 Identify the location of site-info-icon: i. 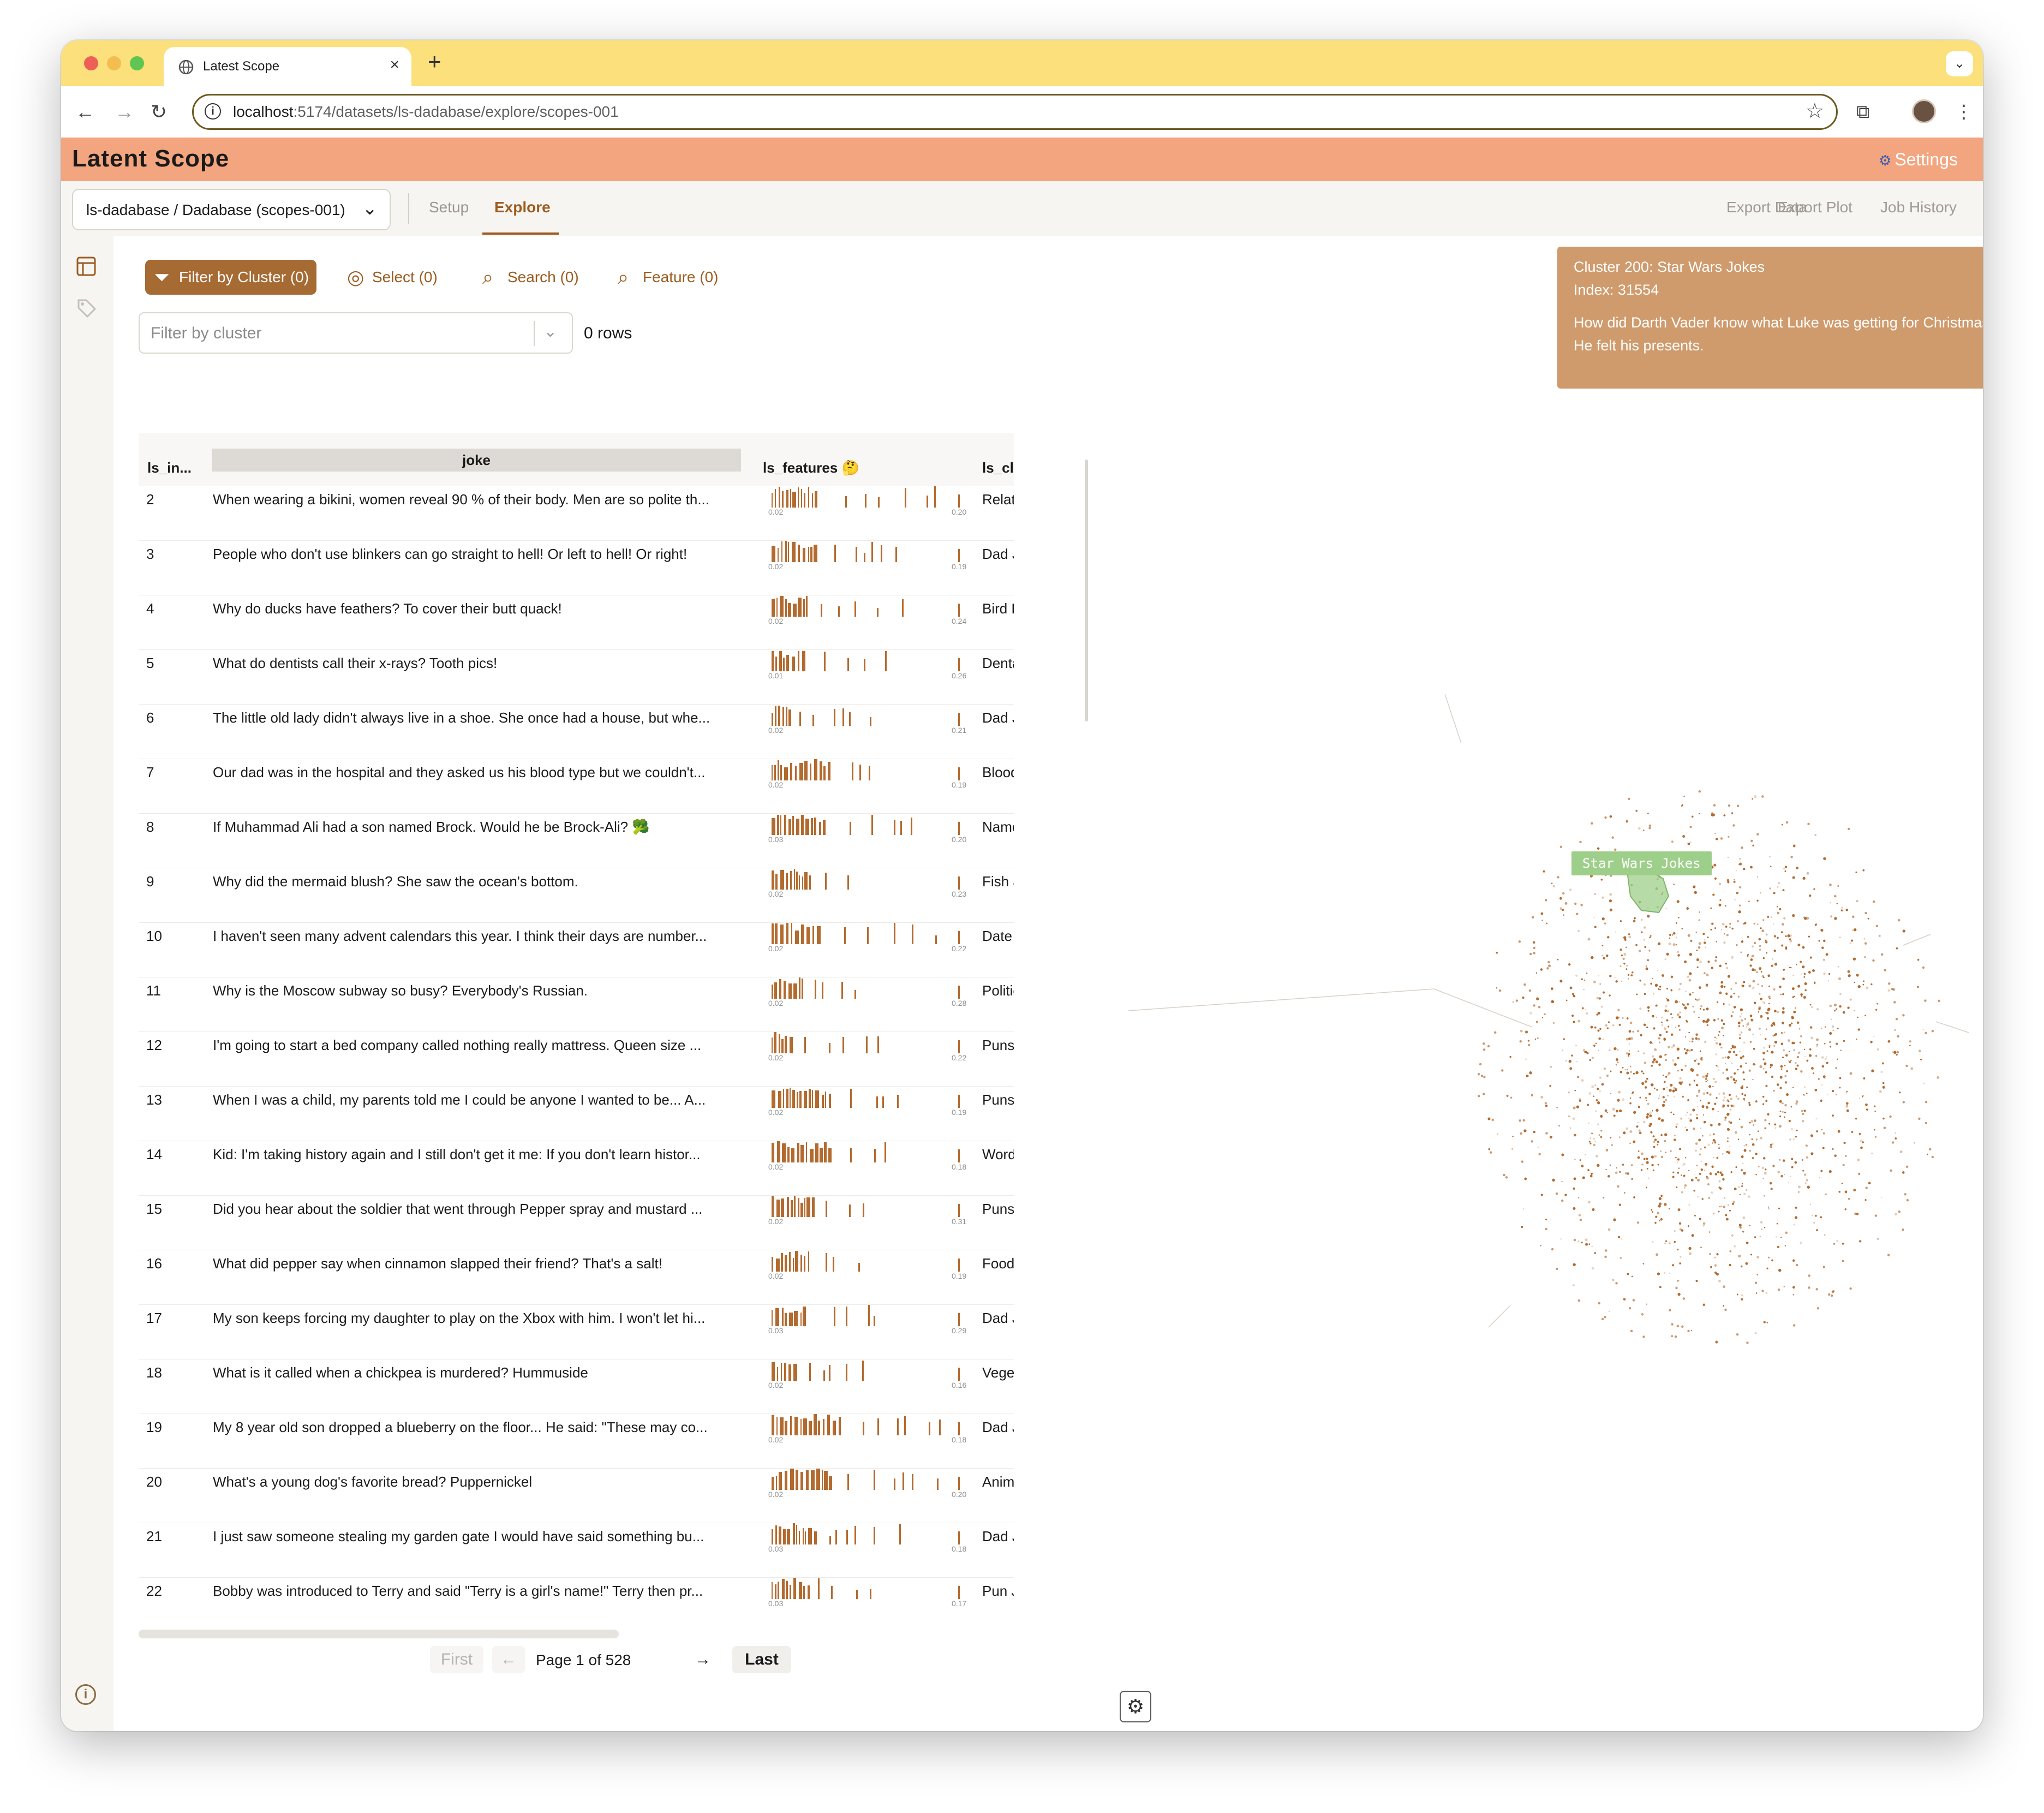
(213, 112).